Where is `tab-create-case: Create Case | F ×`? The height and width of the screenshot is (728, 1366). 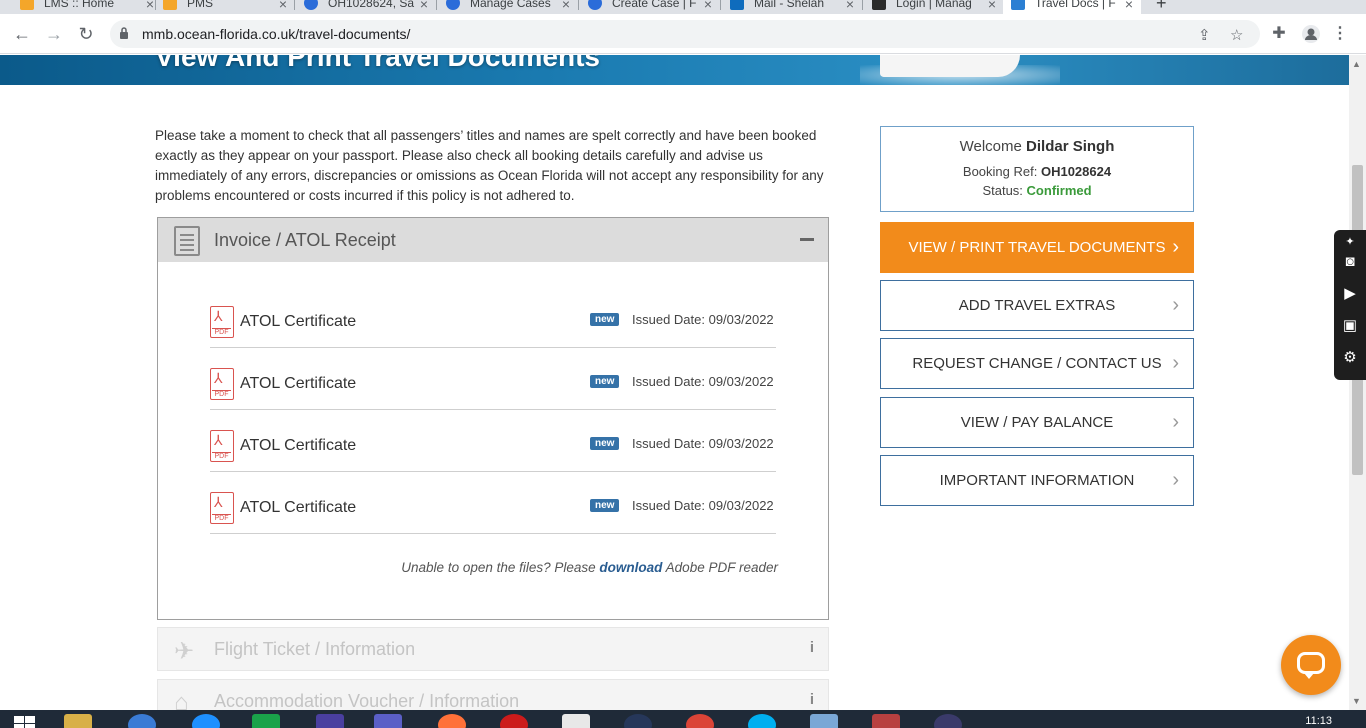 tab-create-case: Create Case | F × is located at coordinates (650, 7).